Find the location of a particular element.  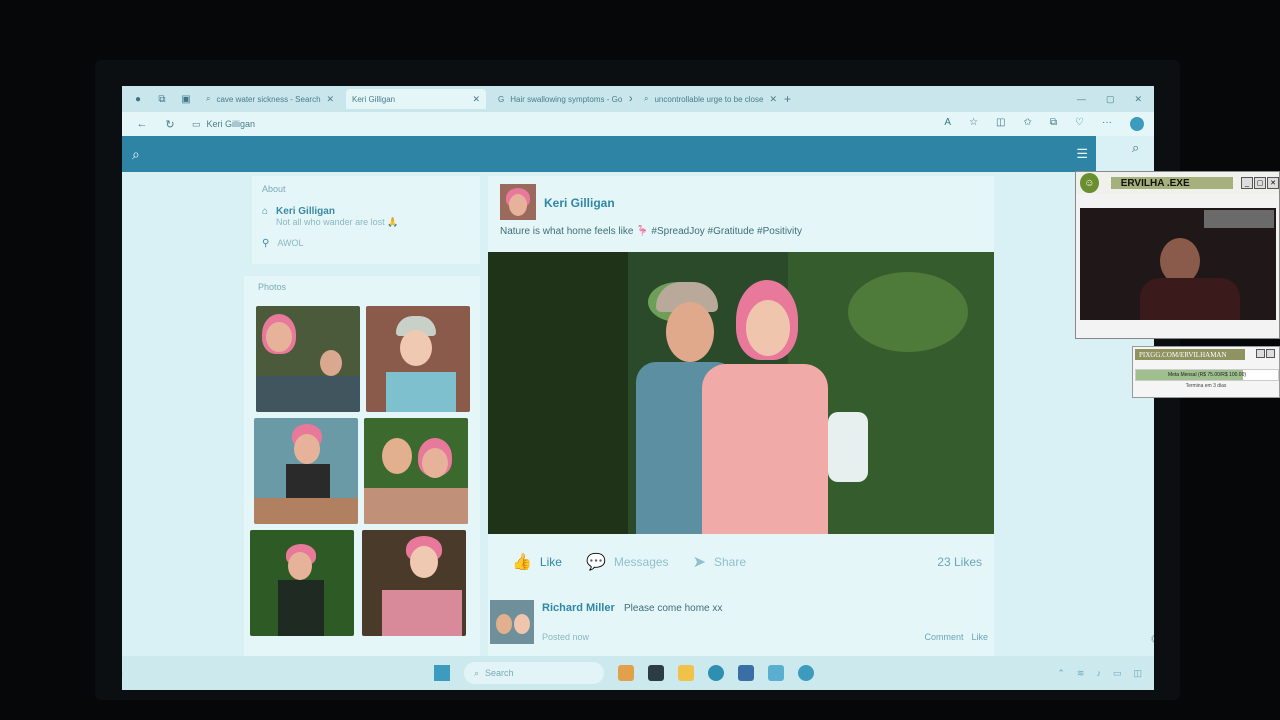

chevron-up-icon: ⌃ is located at coordinates (1061, 673).